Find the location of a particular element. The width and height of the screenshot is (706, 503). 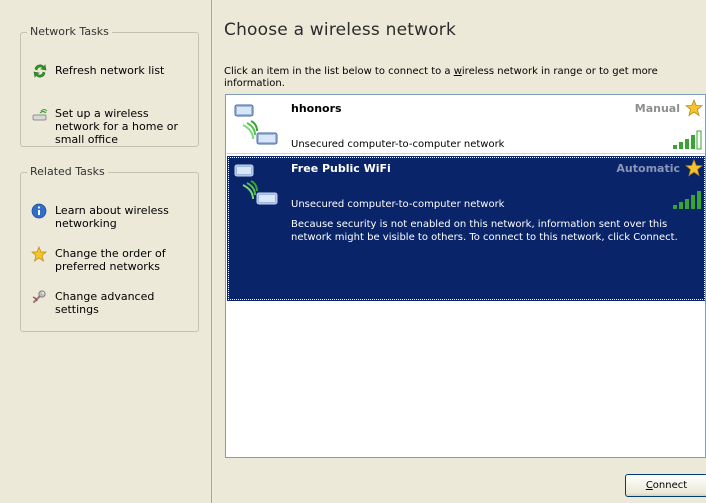

wireless-setup-icon is located at coordinates (40, 115).